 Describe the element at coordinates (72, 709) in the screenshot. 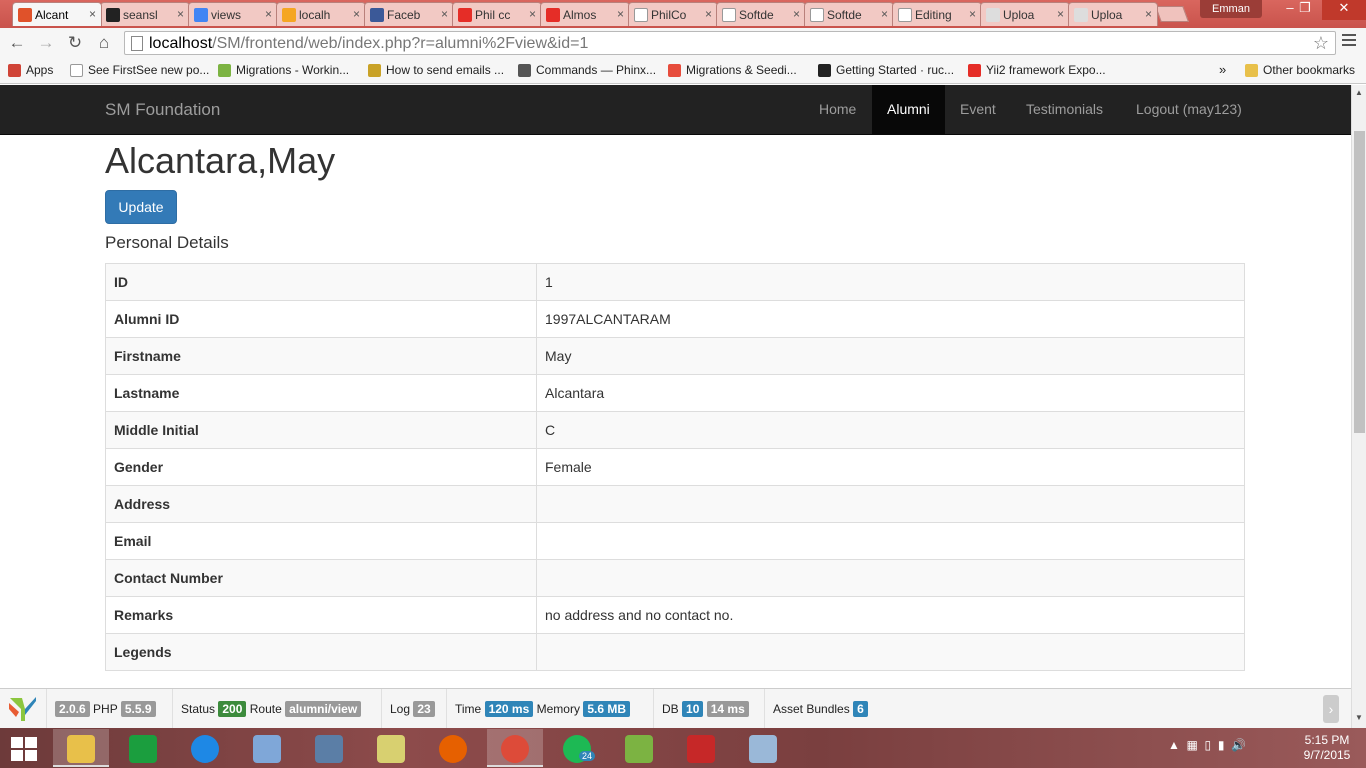

I see `yii-version: 2.0.6` at that location.